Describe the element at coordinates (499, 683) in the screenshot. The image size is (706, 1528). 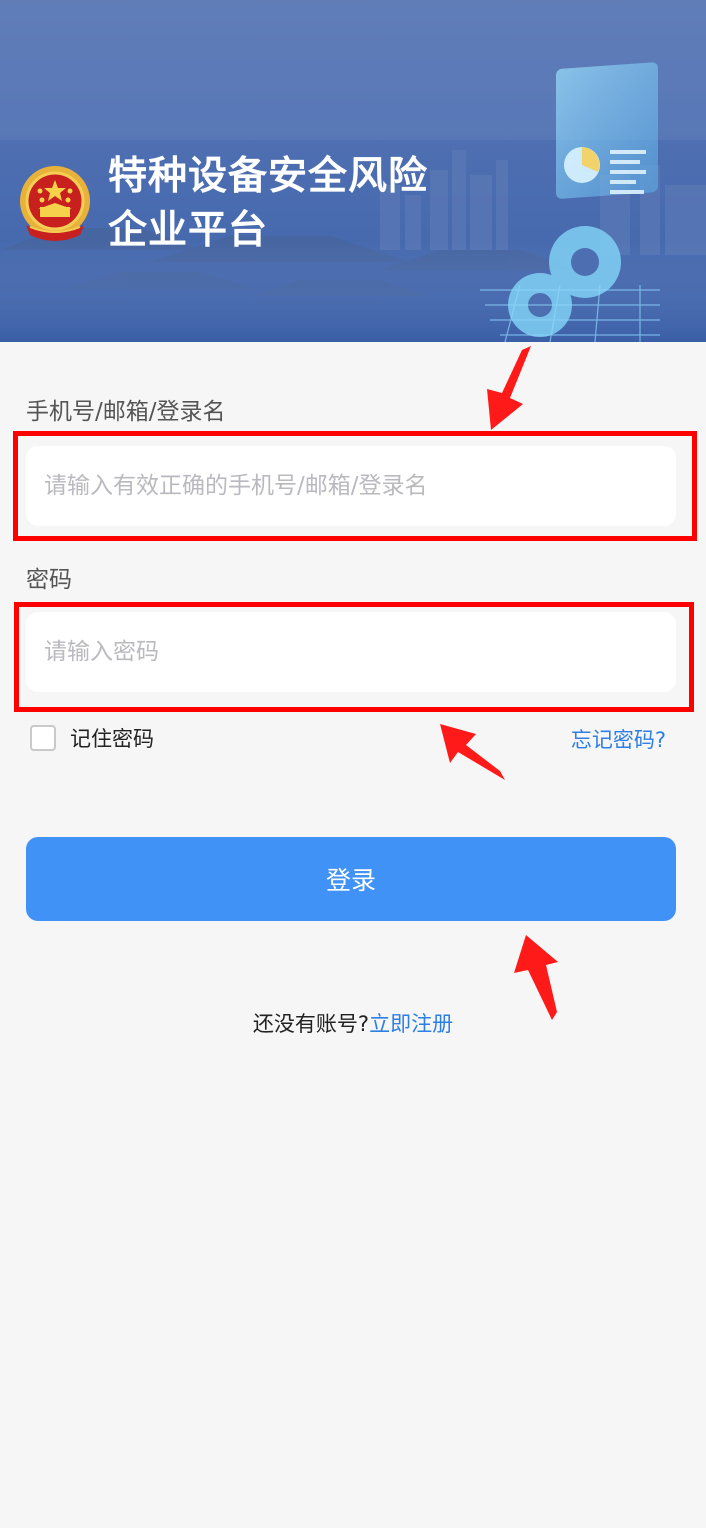
I see `annotation-arrows` at that location.